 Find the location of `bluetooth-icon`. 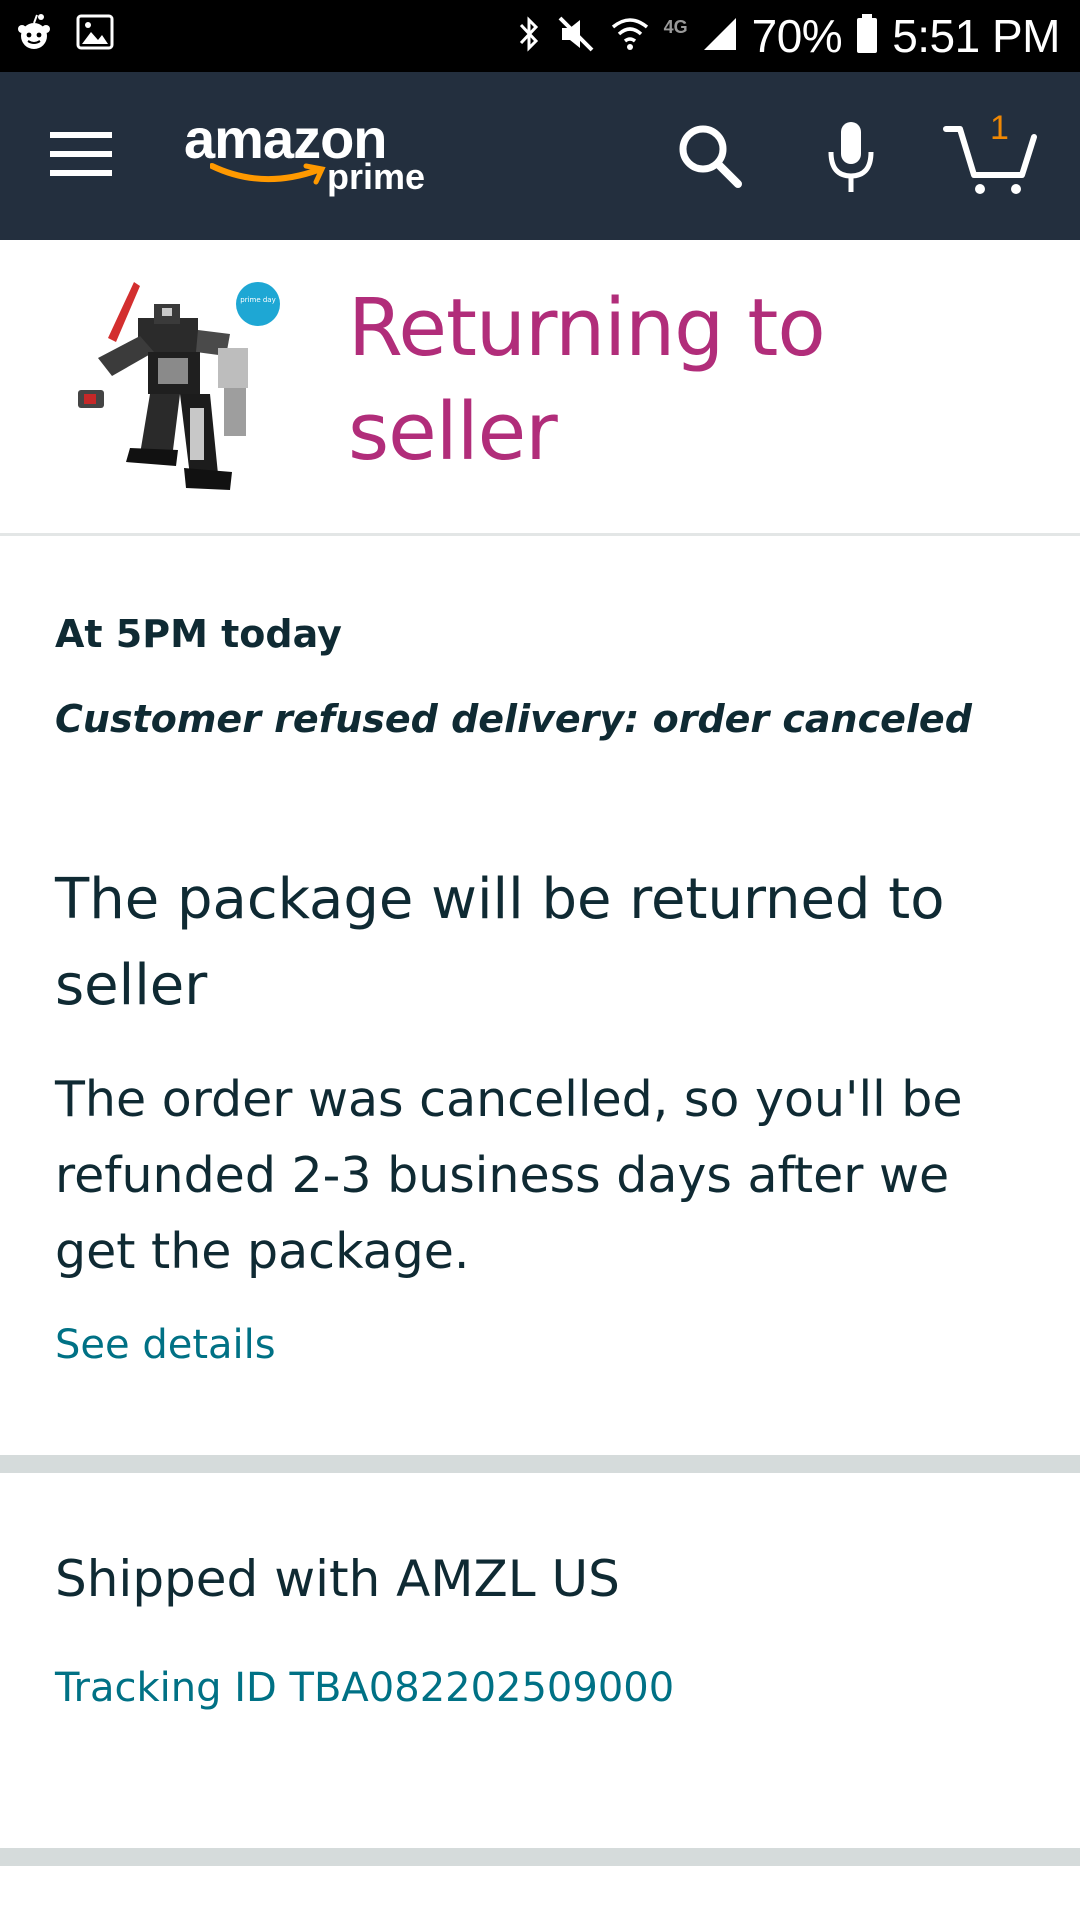

bluetooth-icon is located at coordinates (529, 36).